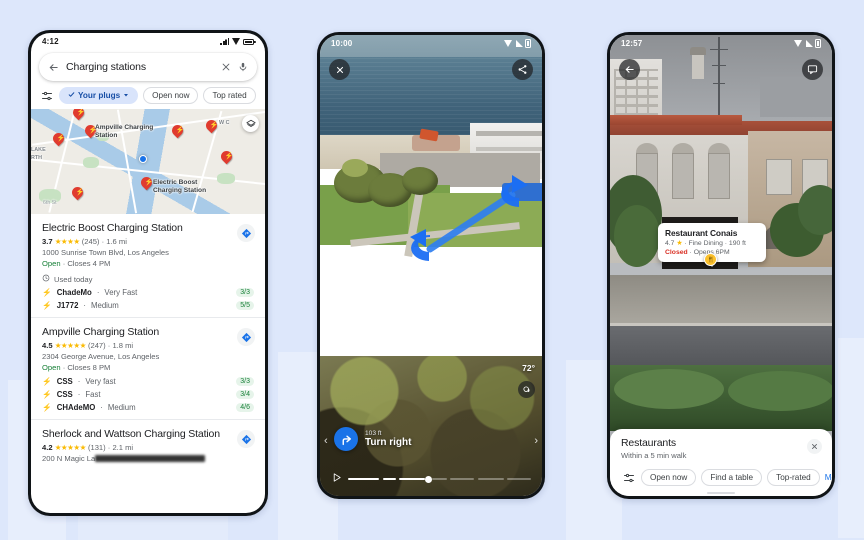  What do you see at coordinates (536, 441) in the screenshot?
I see `chevron-right-icon: ›` at bounding box center [536, 441].